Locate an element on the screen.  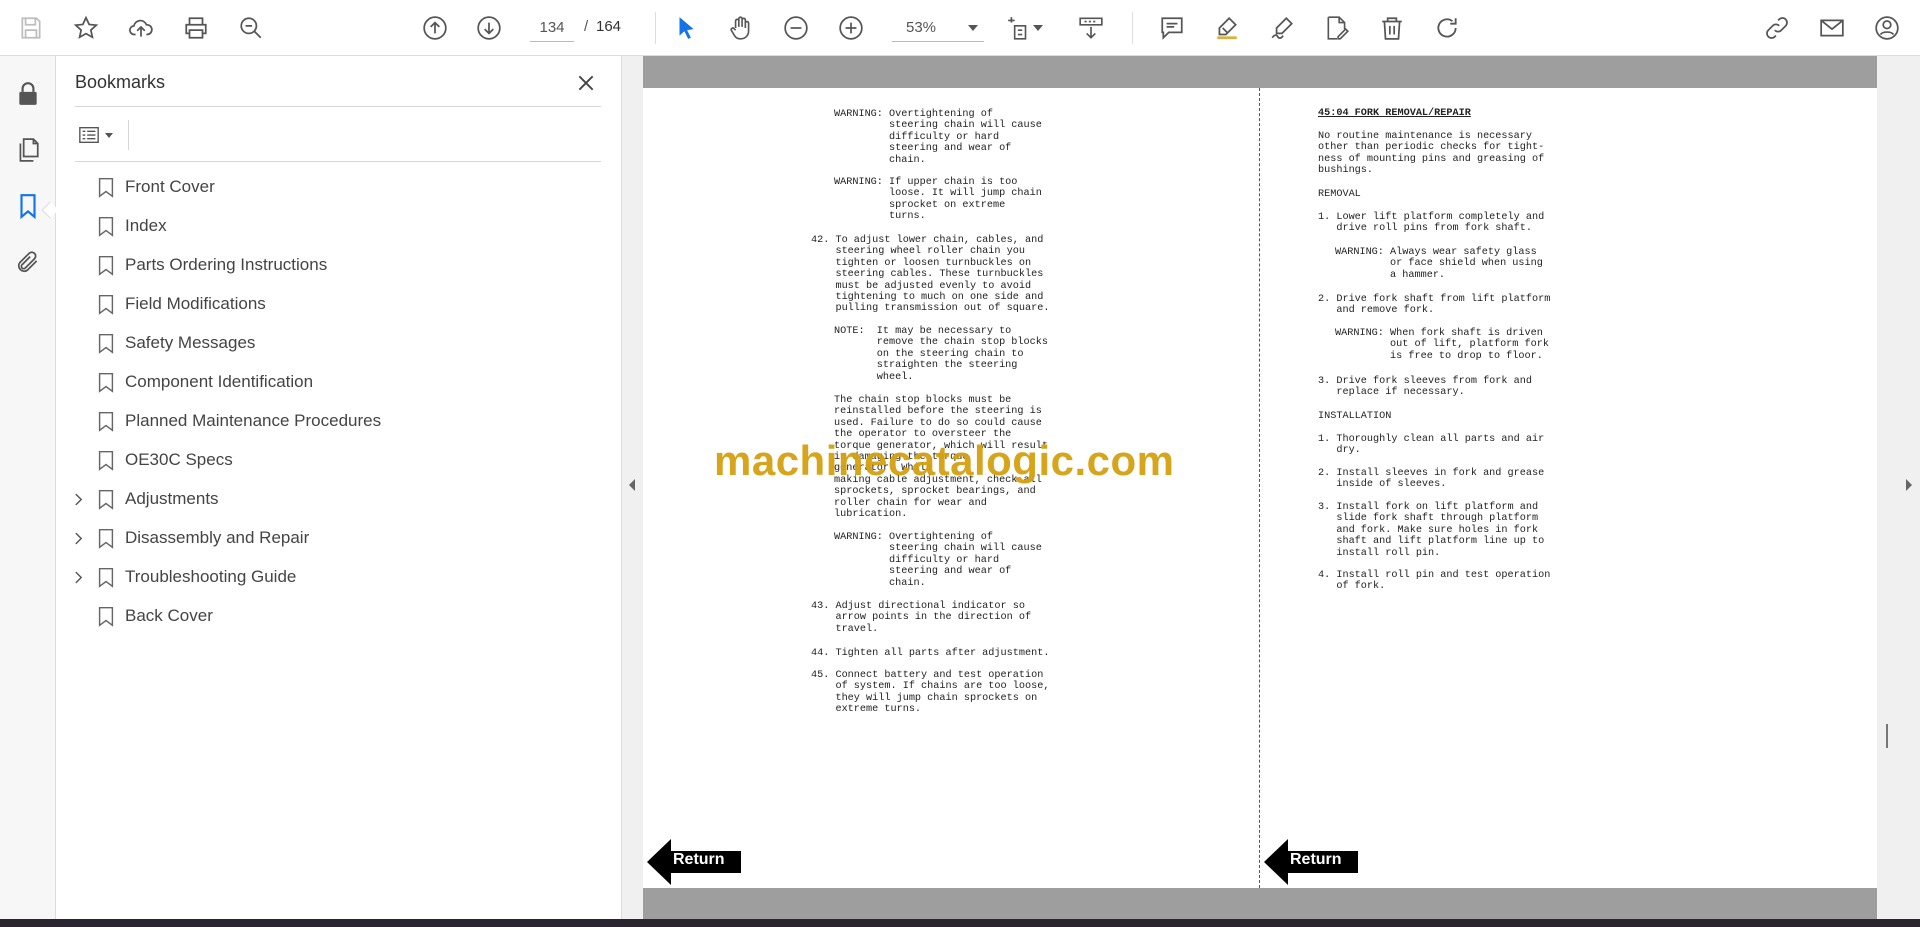
chevron-down-icon is located at coordinates (973, 27).